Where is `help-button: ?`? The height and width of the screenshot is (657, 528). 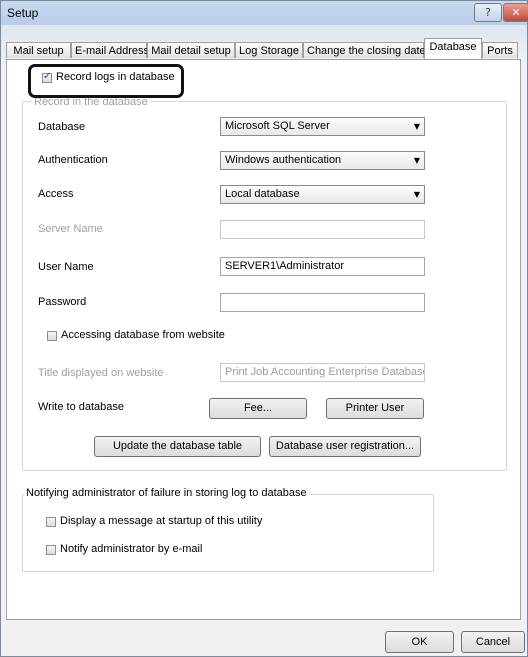 help-button: ? is located at coordinates (488, 12).